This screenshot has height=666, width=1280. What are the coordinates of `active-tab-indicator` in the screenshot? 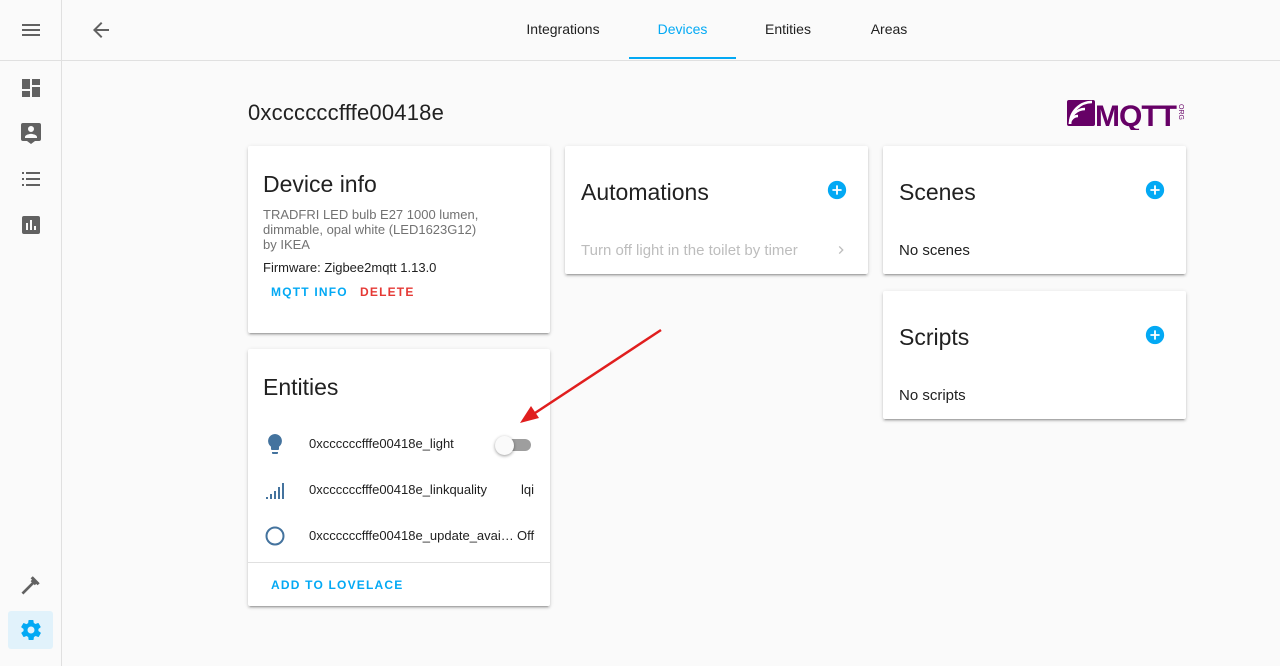 It's located at (682, 58).